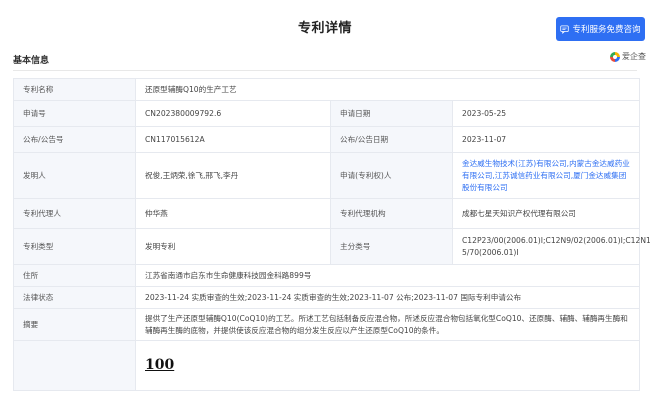 This screenshot has height=397, width=650. I want to click on label-patent-name: 专利名称, so click(74, 89).